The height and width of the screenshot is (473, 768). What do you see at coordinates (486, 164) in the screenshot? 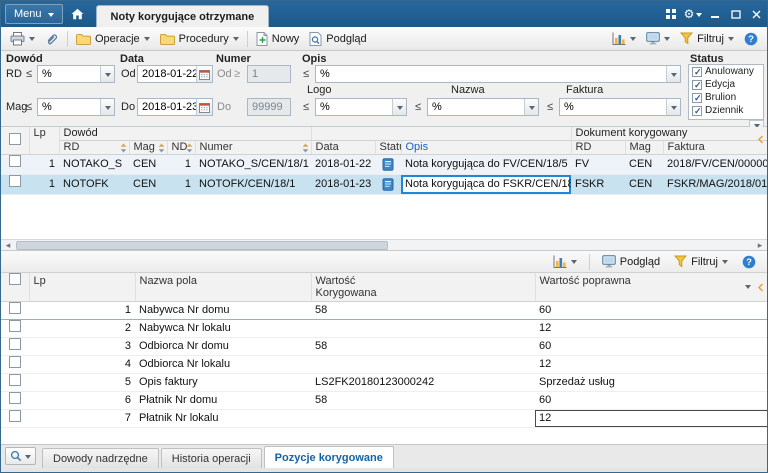
I see `cell-opis: Nota korygująca do FV/CEN/18/5` at bounding box center [486, 164].